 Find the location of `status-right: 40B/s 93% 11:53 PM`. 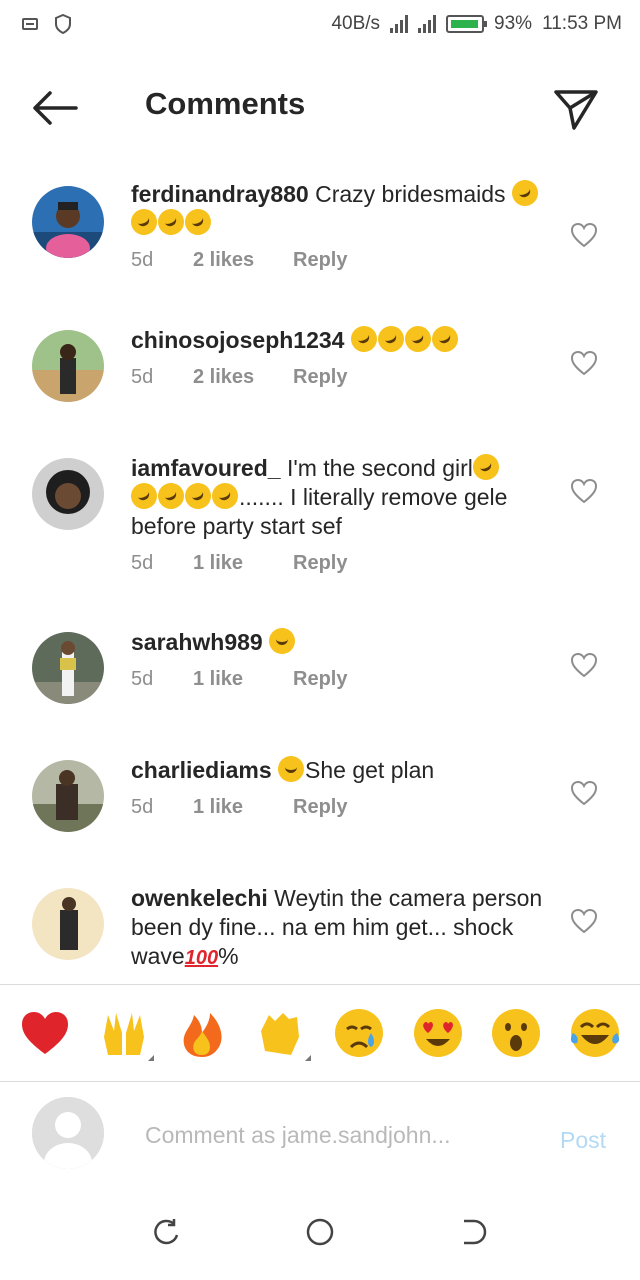

status-right: 40B/s 93% 11:53 PM is located at coordinates (476, 24).